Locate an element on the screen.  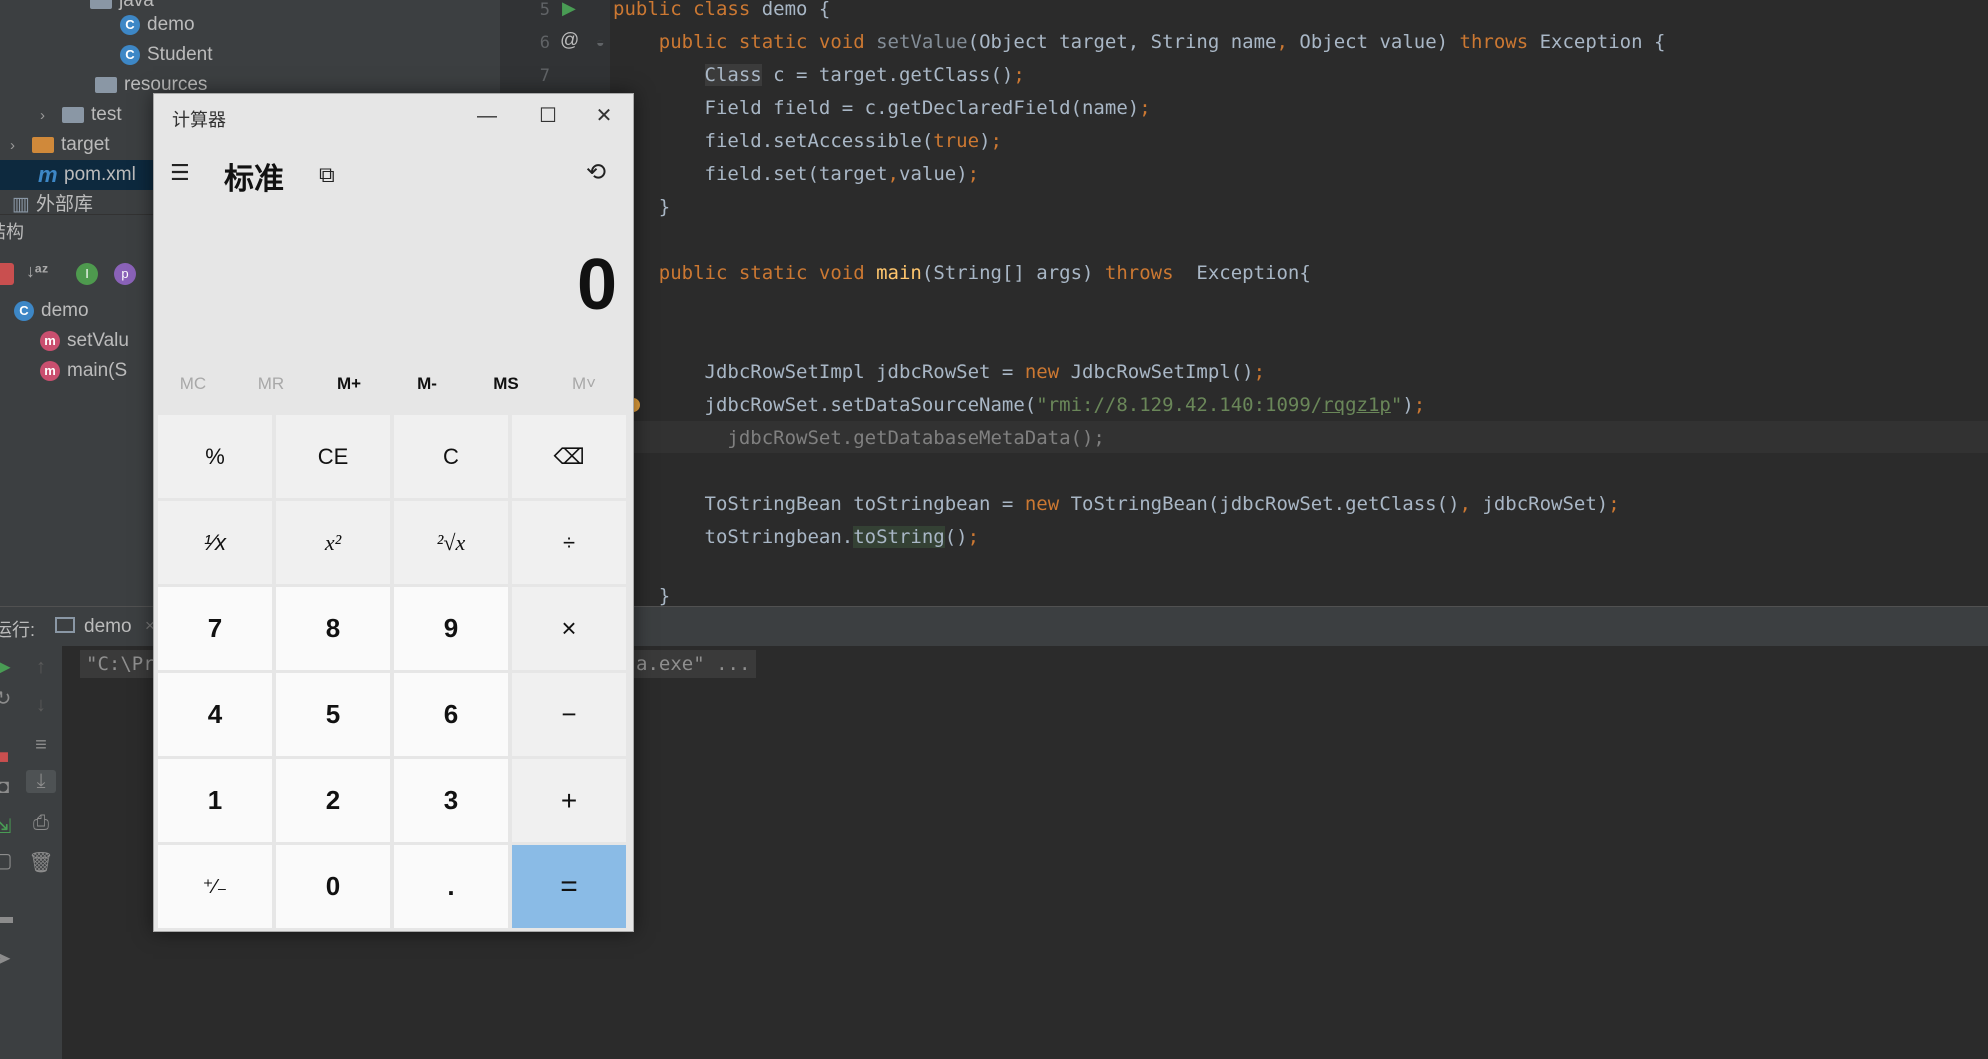
digit-1-button: 1 is located at coordinates (215, 800).